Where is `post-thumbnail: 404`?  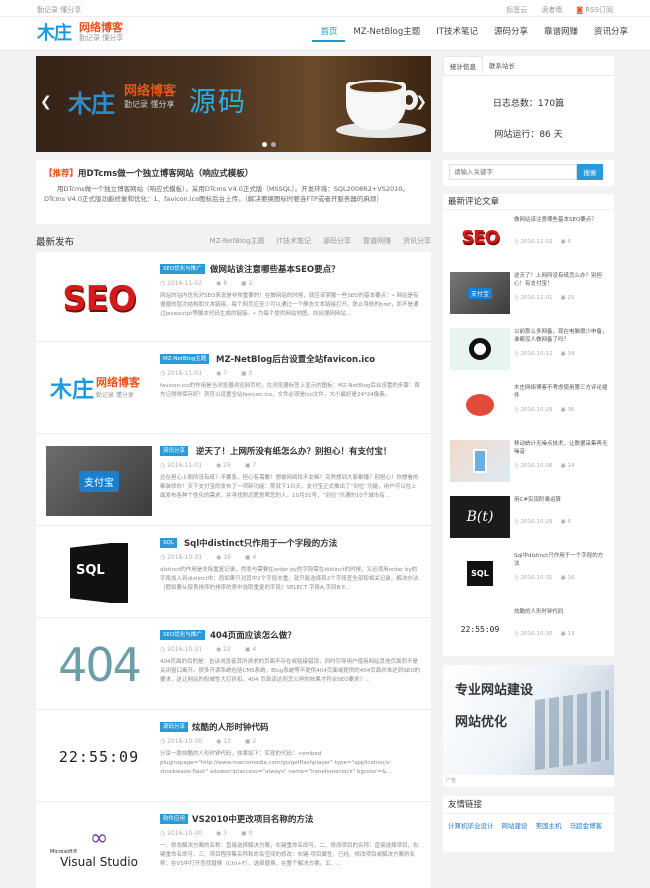 post-thumbnail: 404 is located at coordinates (99, 665).